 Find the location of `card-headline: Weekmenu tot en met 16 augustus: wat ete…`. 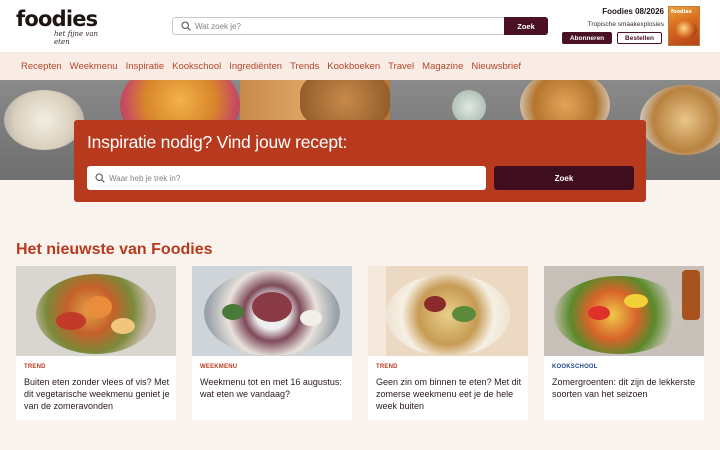

card-headline: Weekmenu tot en met 16 augustus: wat ete… is located at coordinates (275, 388).